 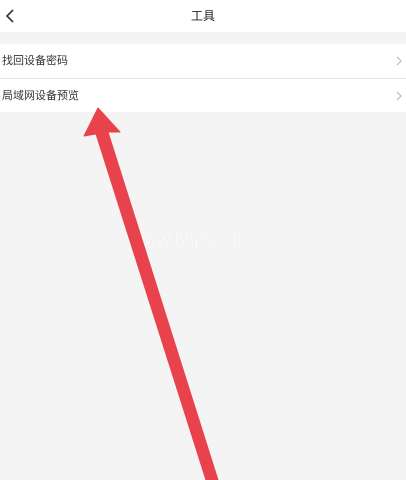 I want to click on menu-item-recover-device-password: 找回设备密码, so click(x=203, y=61).